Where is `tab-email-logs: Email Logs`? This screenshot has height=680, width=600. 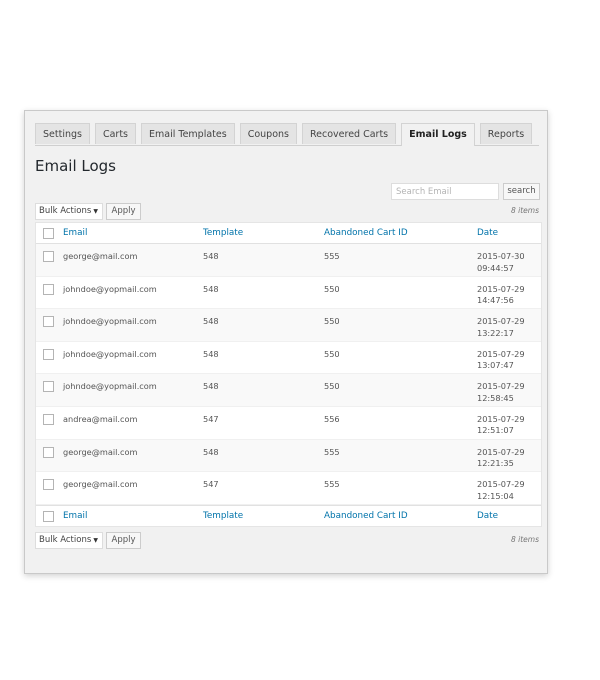 tab-email-logs: Email Logs is located at coordinates (438, 134).